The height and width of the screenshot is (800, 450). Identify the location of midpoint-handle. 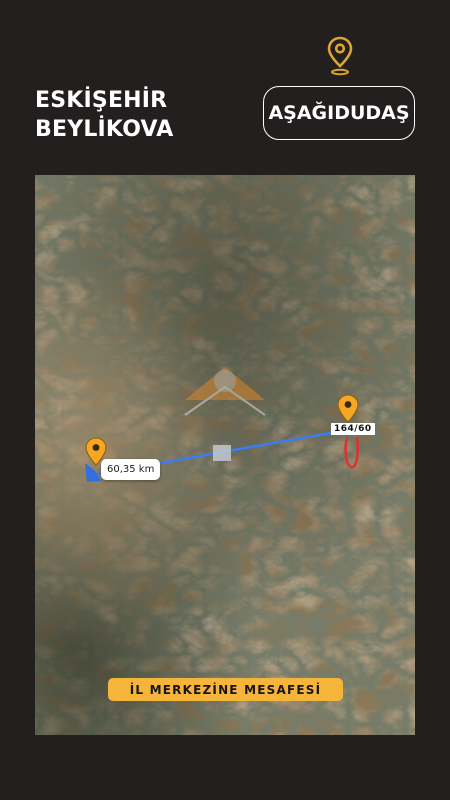
(222, 453).